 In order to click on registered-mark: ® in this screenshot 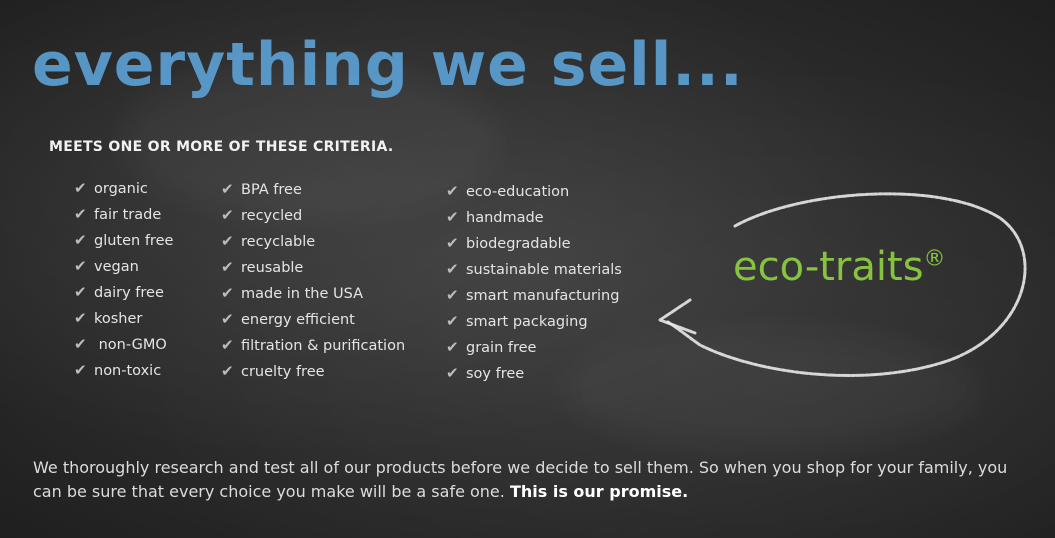, I will do `click(934, 259)`.